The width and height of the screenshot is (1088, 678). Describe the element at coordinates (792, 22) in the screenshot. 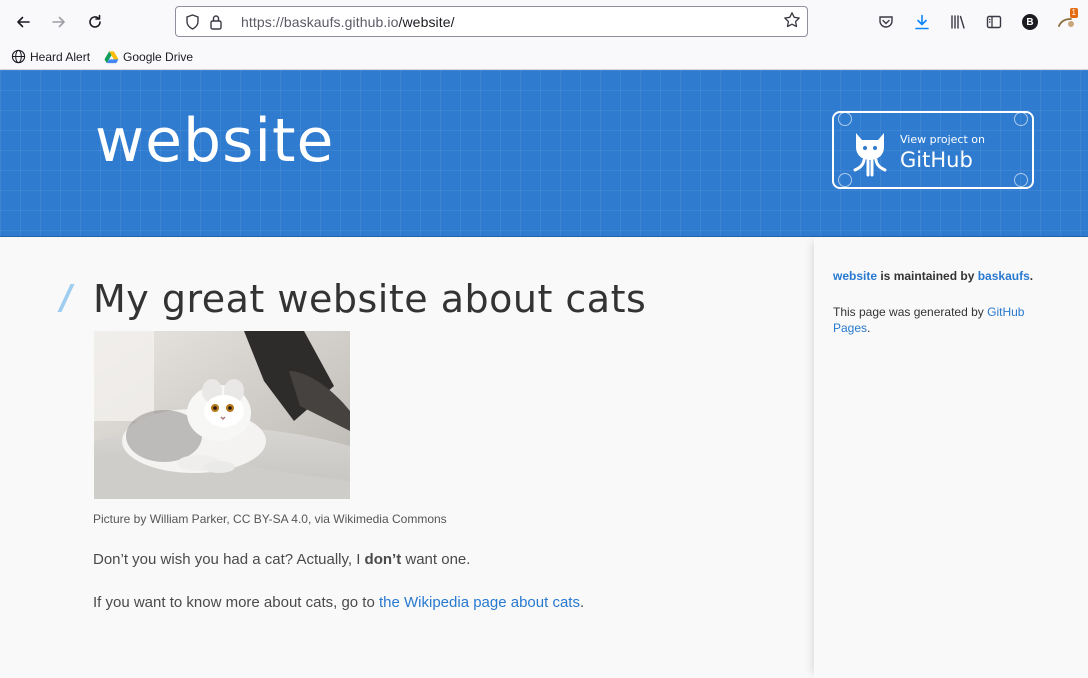

I see `bookmark-star-icon` at that location.